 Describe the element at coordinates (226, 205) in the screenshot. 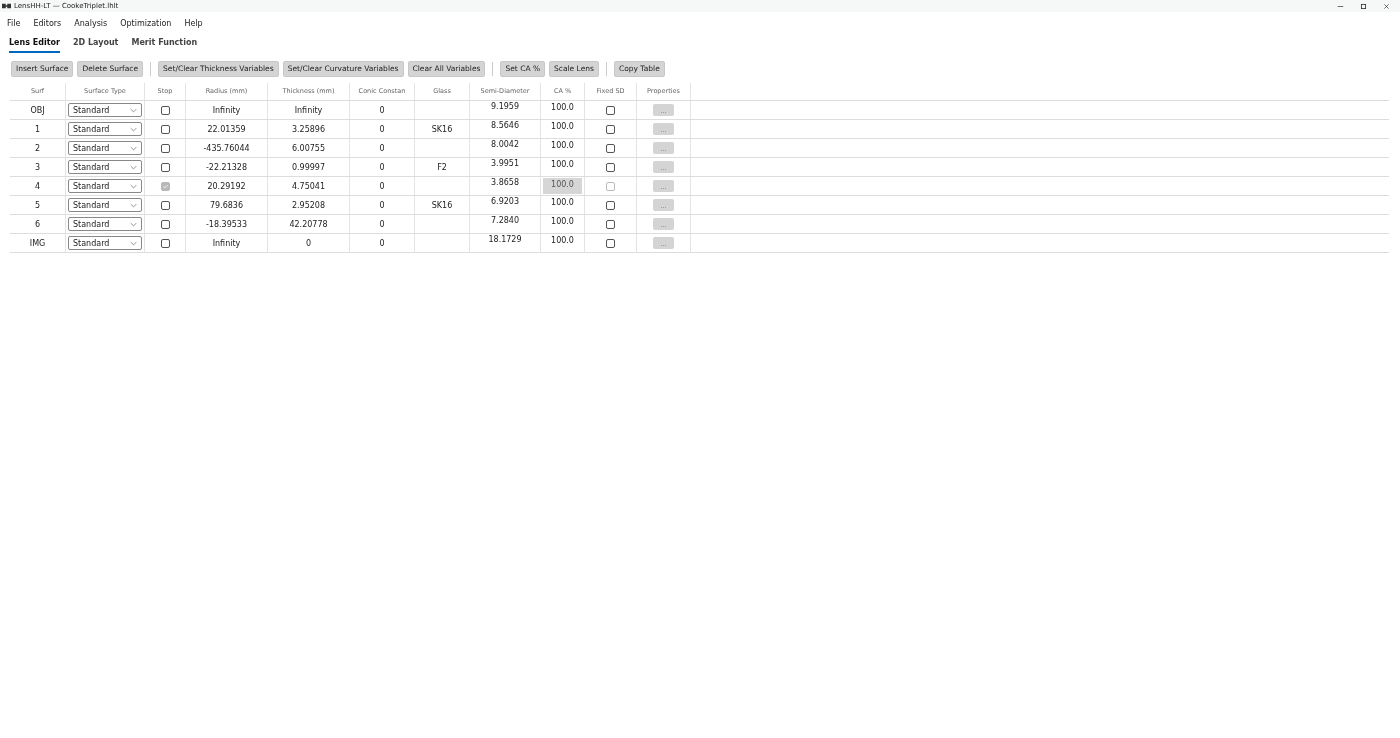

I see `table-cell: 79.6836` at that location.